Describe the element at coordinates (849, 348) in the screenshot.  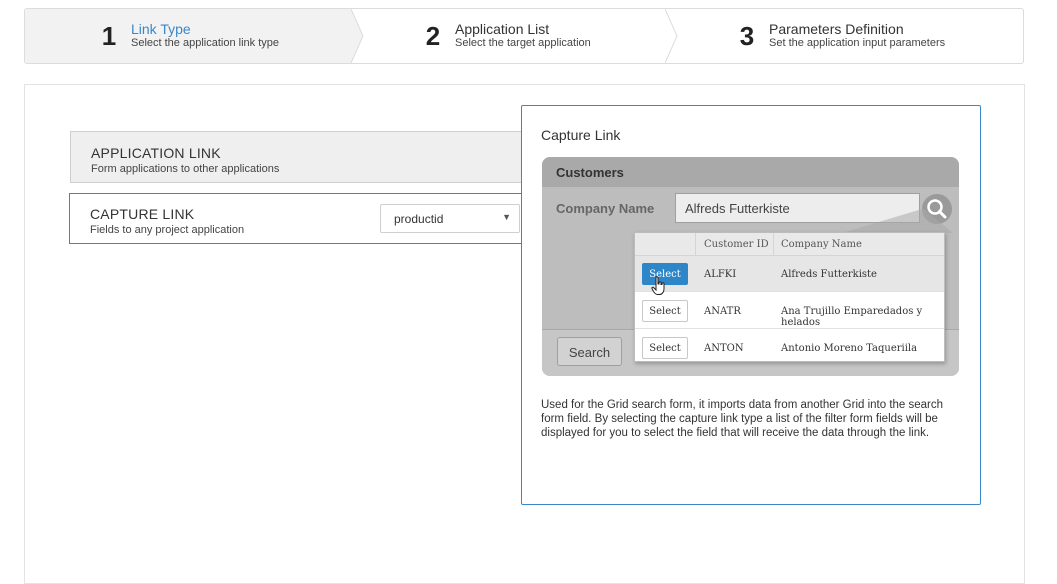
I see `company-name: Antonio Moreno Taqueriila` at that location.